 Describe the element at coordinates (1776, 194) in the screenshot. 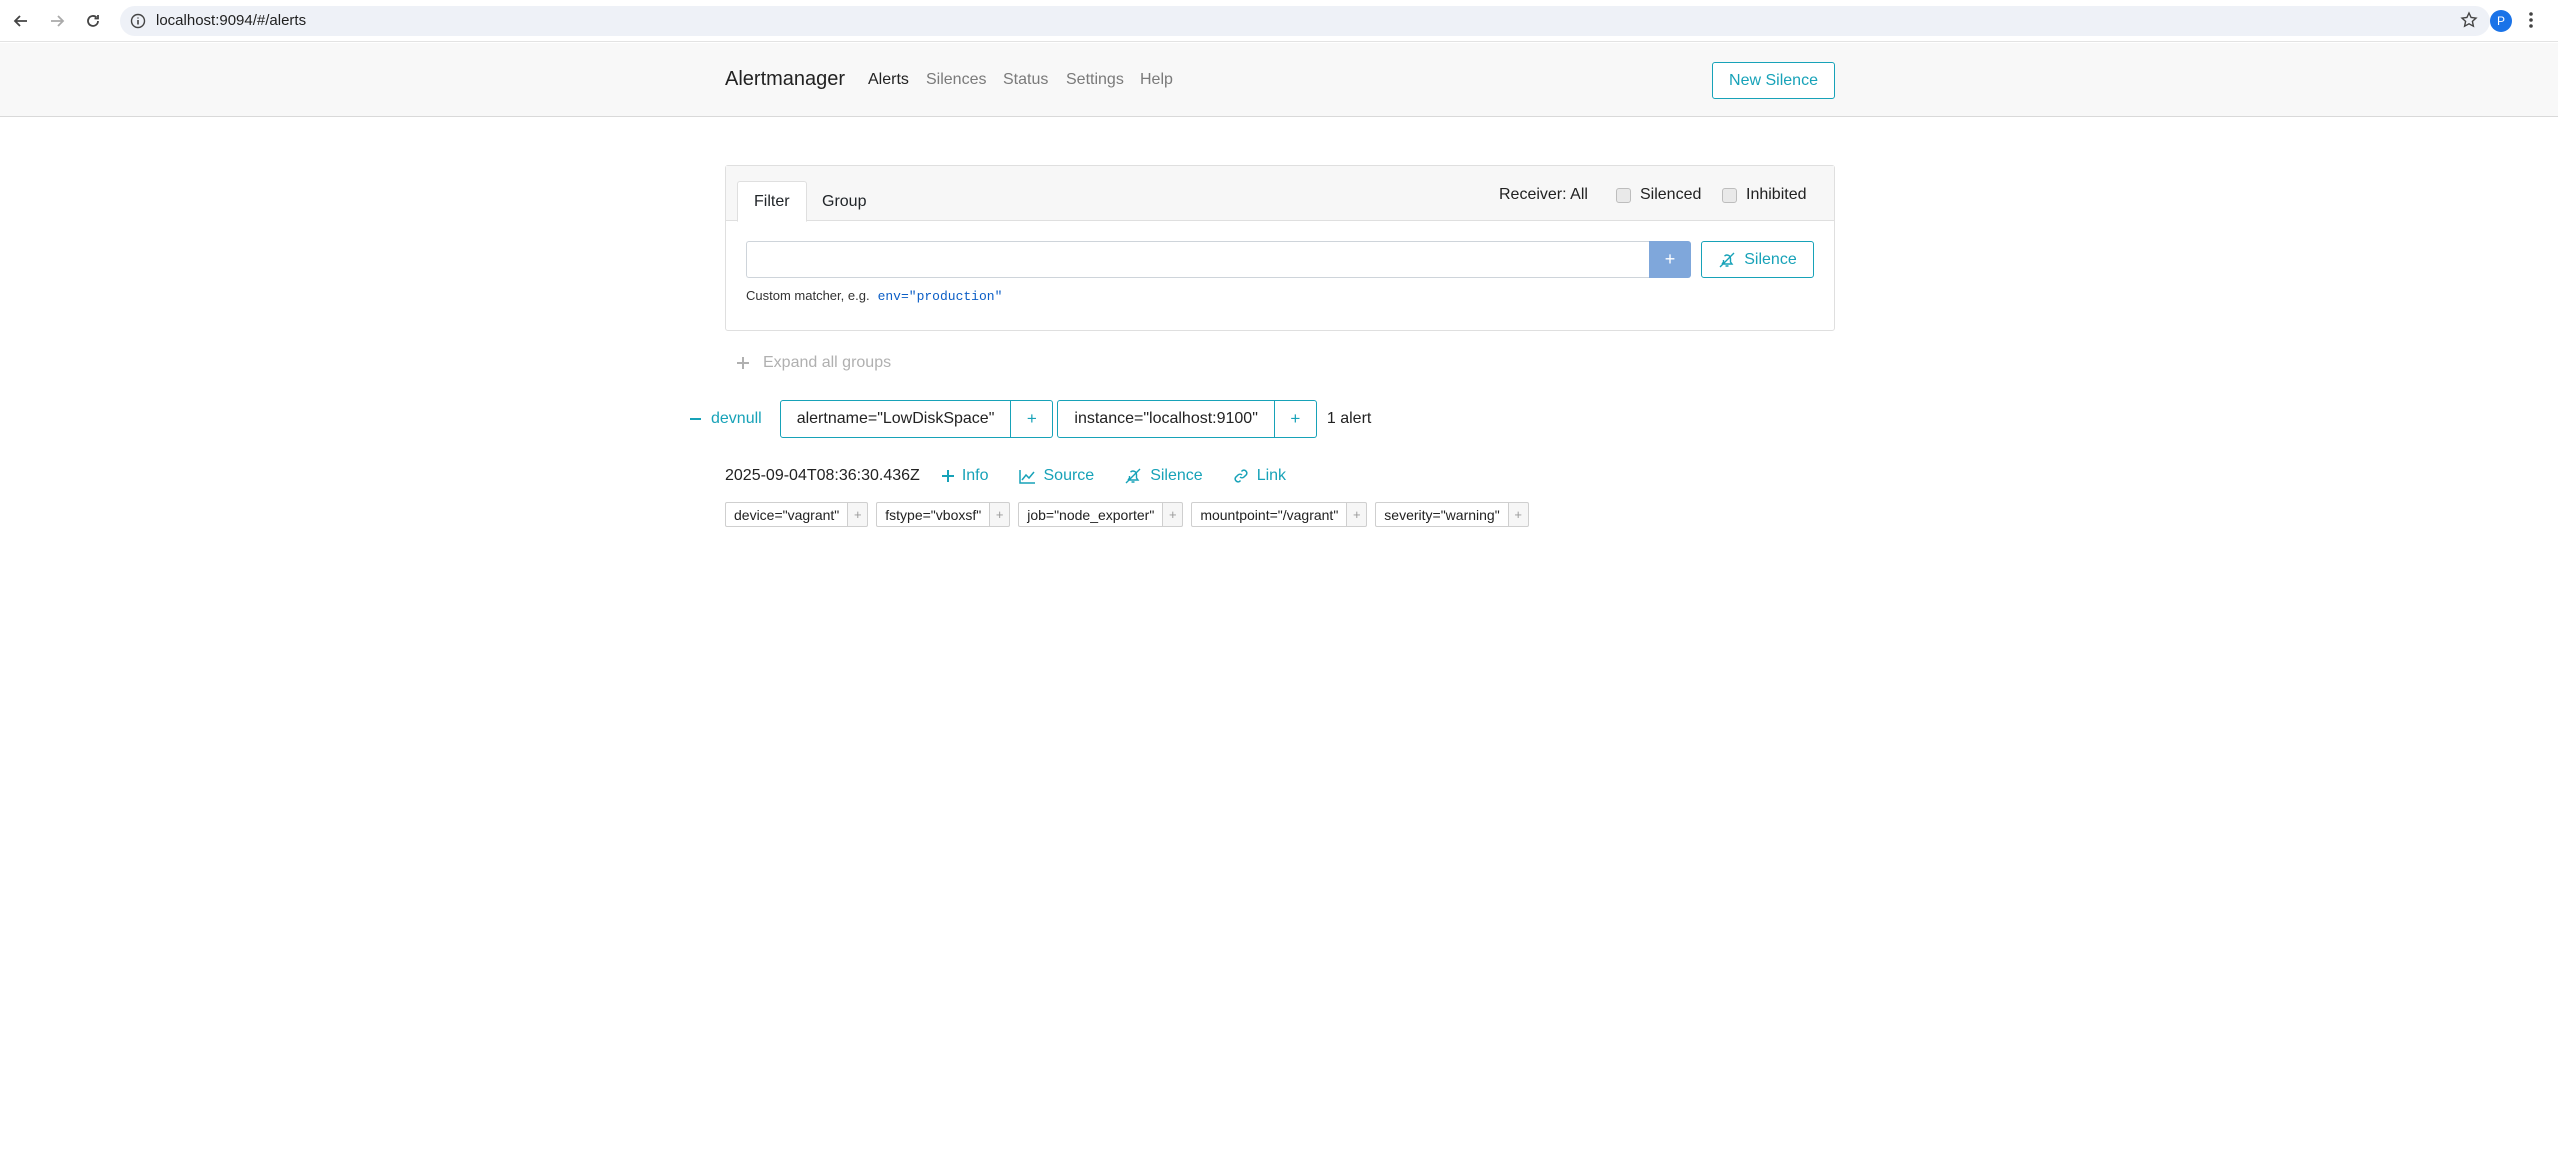

I see `inhibited-label: Inhibited` at that location.